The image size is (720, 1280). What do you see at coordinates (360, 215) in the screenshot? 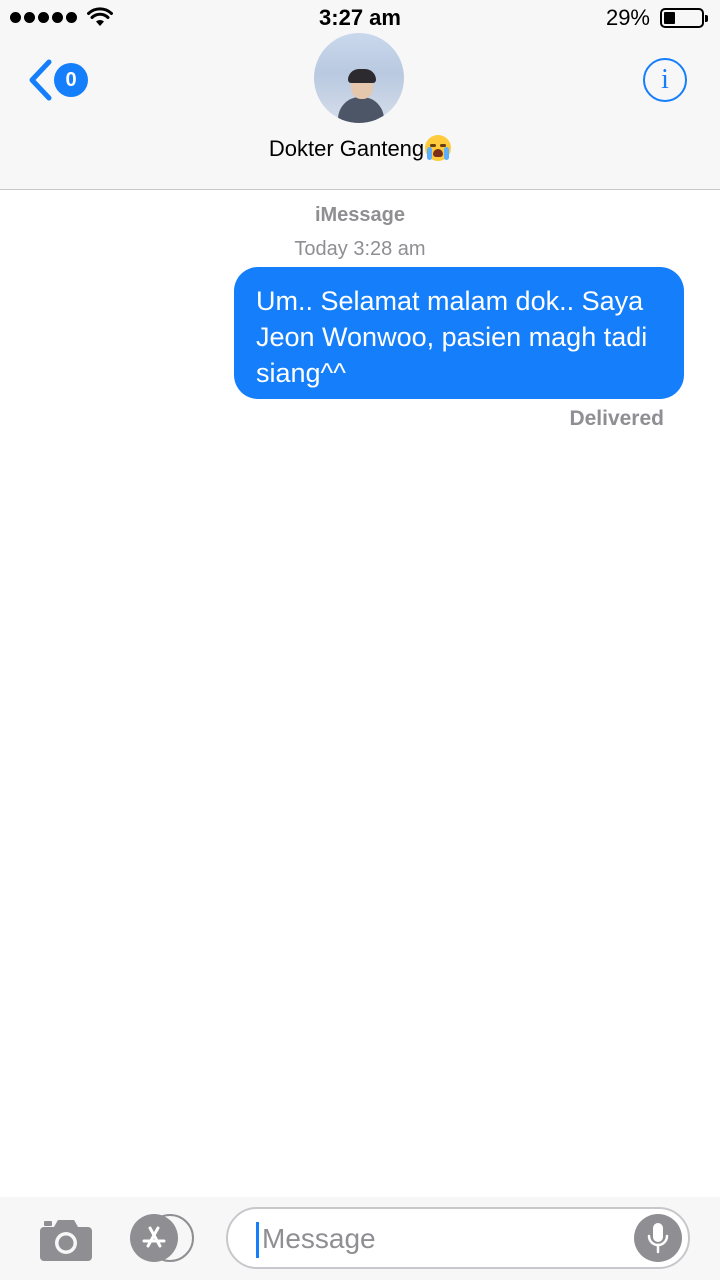
I see `service-label: iMessage` at bounding box center [360, 215].